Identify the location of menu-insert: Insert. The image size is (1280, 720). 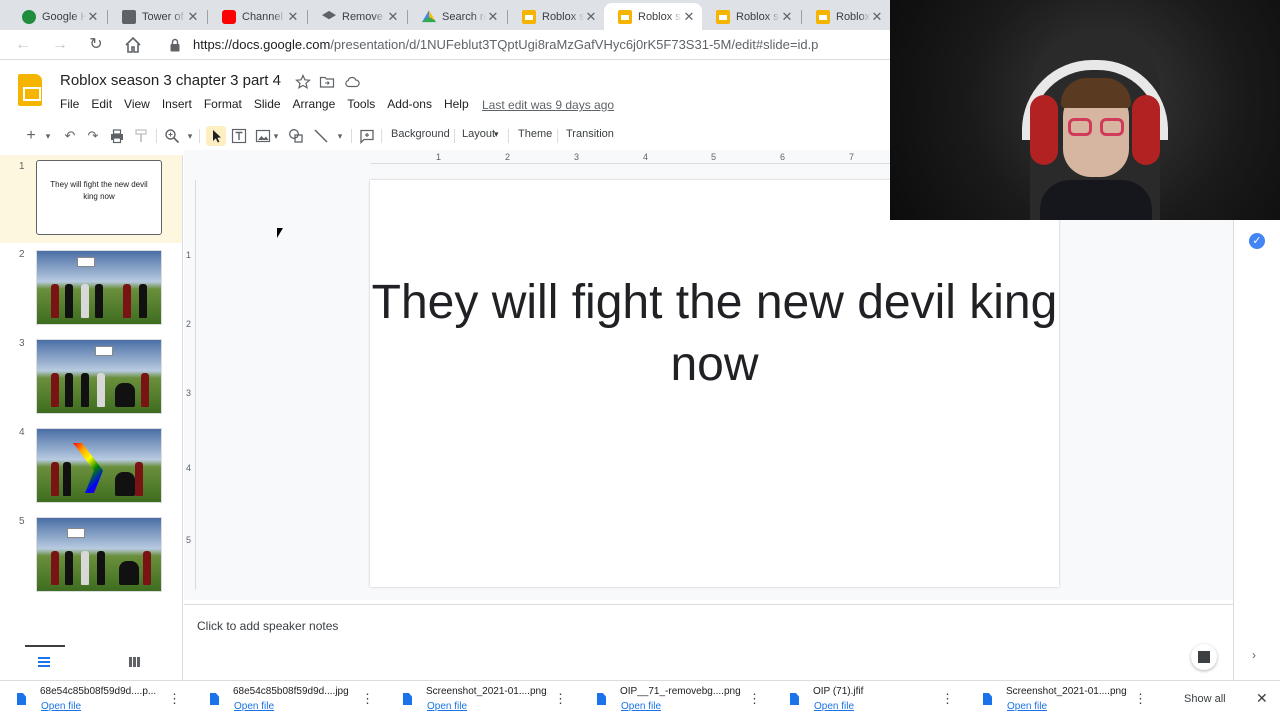
(177, 104).